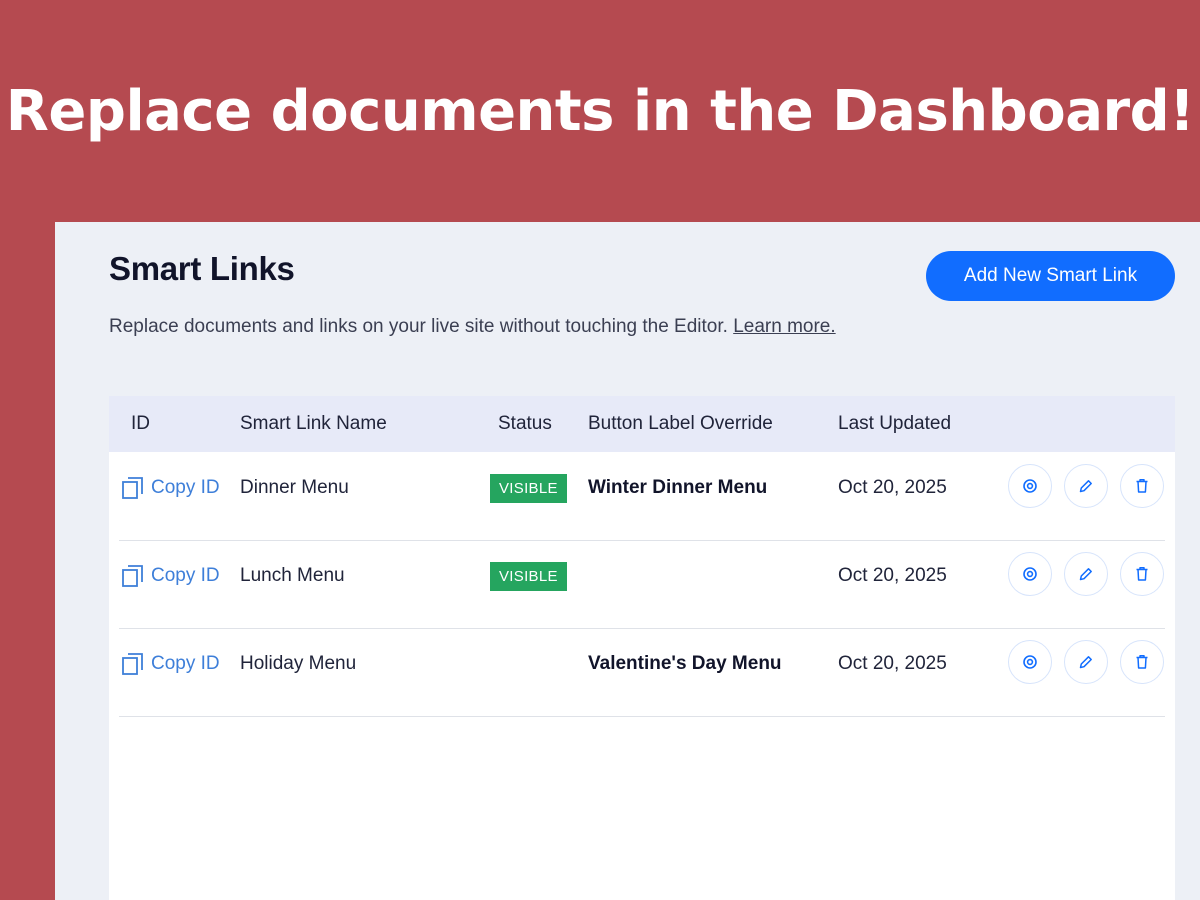 The image size is (1200, 900). I want to click on smart-link-name: Lunch Menu, so click(292, 575).